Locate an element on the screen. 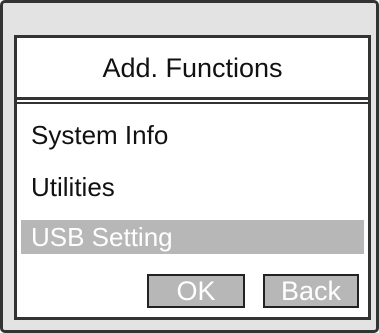 This screenshot has width=379, height=333. menu-item-label: USB Setting is located at coordinates (102, 236).